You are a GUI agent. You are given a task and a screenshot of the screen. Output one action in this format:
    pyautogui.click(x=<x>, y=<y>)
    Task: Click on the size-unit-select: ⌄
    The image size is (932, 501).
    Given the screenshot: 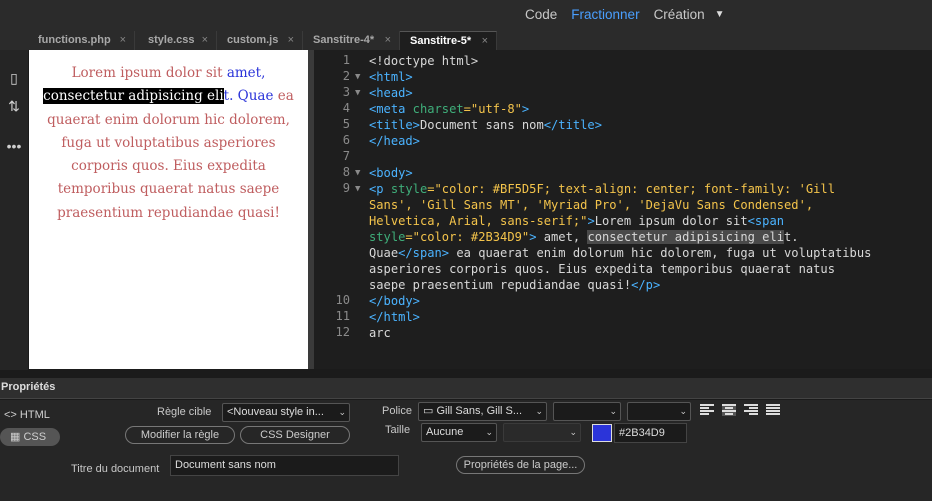 What is the action you would take?
    pyautogui.click(x=542, y=432)
    